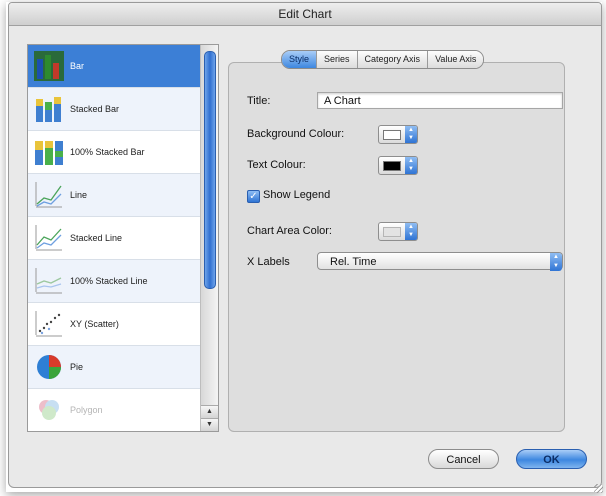 The image size is (606, 496). I want to click on show-legend-checkbox: ✓, so click(253, 196).